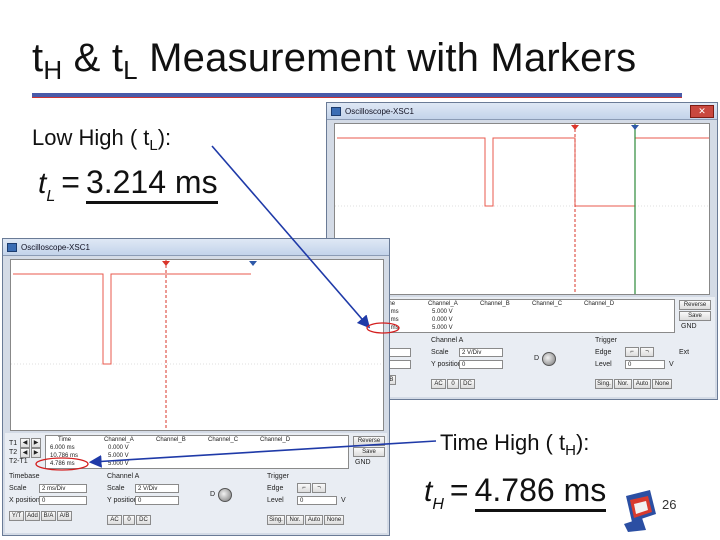 This screenshot has height=540, width=720. Describe the element at coordinates (62, 464) in the screenshot. I see `highlight-ellipse-th` at that location.